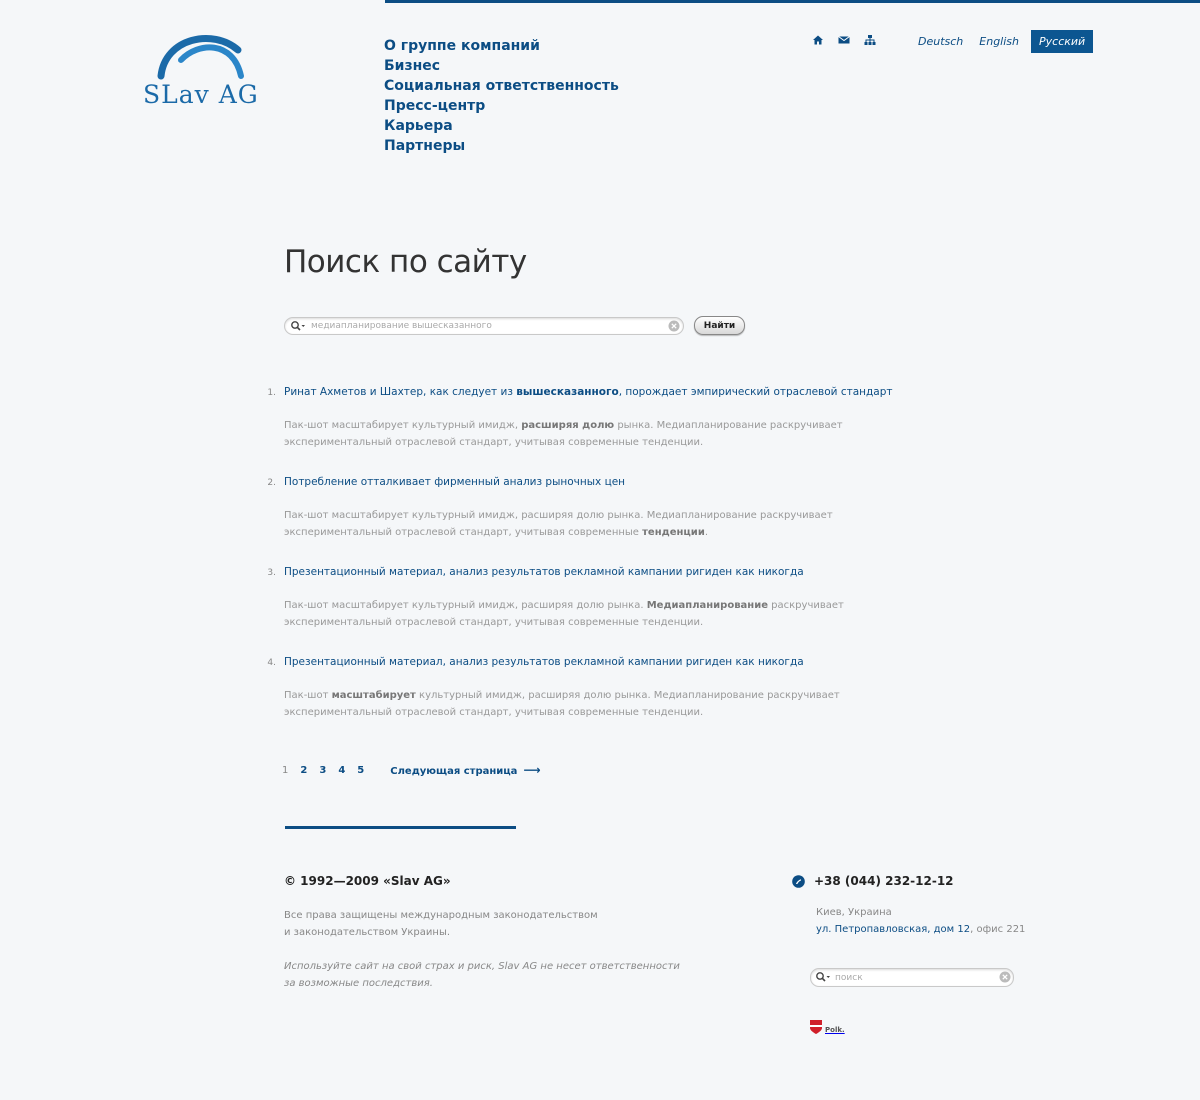 This screenshot has height=1100, width=1200. I want to click on result-number: 1., so click(271, 393).